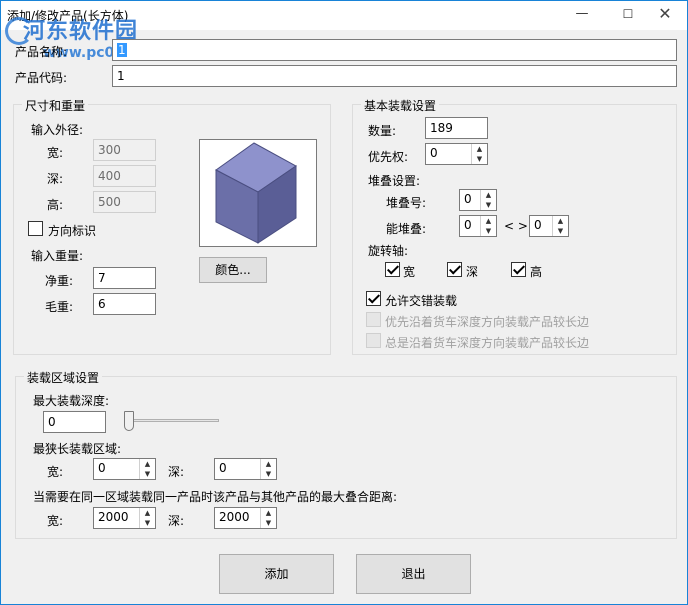 This screenshot has width=688, height=605. Describe the element at coordinates (388, 157) in the screenshot. I see `priority-label: 优先权:` at that location.